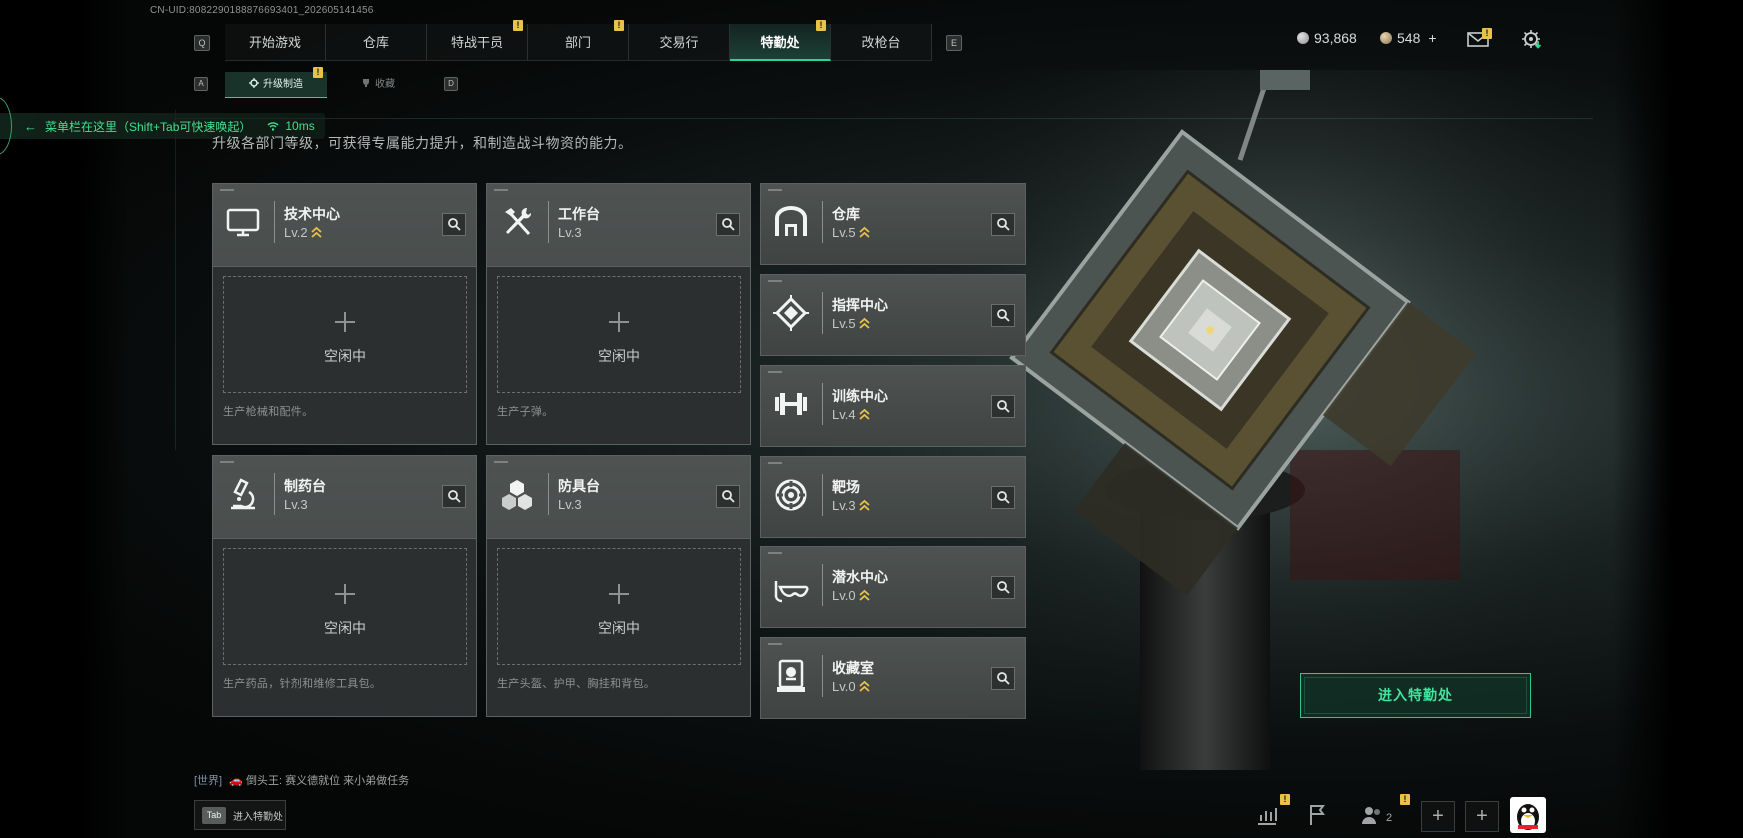  Describe the element at coordinates (893, 315) in the screenshot. I see `facility-card-command-center: 指挥中心 Lv.5` at that location.